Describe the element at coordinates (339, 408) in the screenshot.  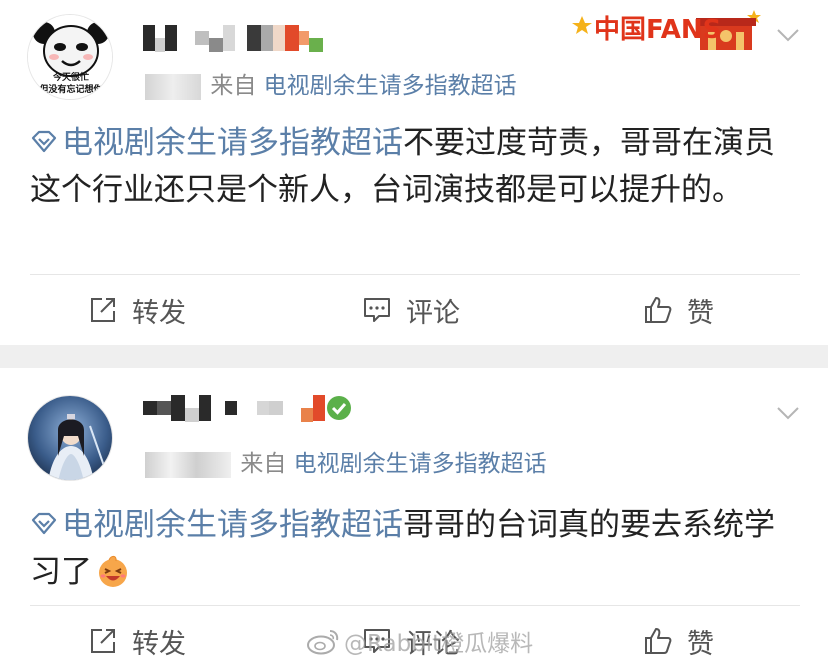
I see `verified-badge-icon` at that location.